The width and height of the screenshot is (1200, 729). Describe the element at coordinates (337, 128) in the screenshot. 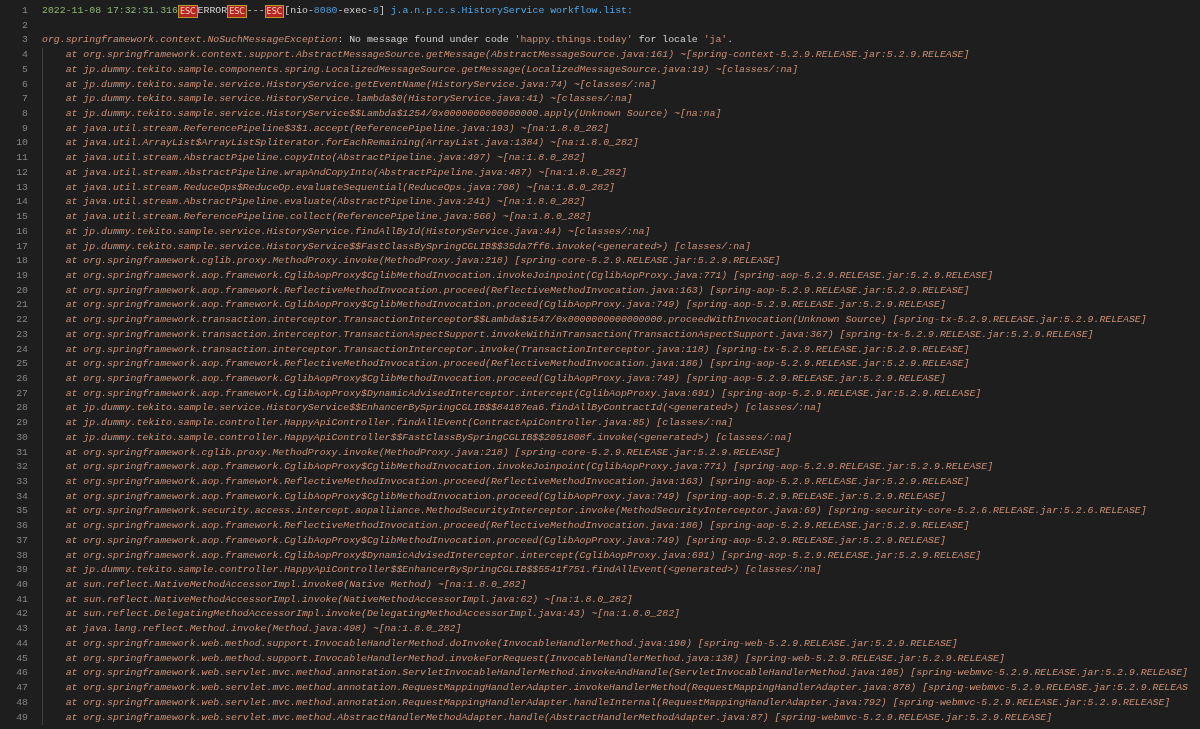

I see `stack-trace-line: at java.util.stream.ReferencePipeline$3$1.accept(ReferencePipeline.java:193) ~[na:1.8.0_282]` at that location.